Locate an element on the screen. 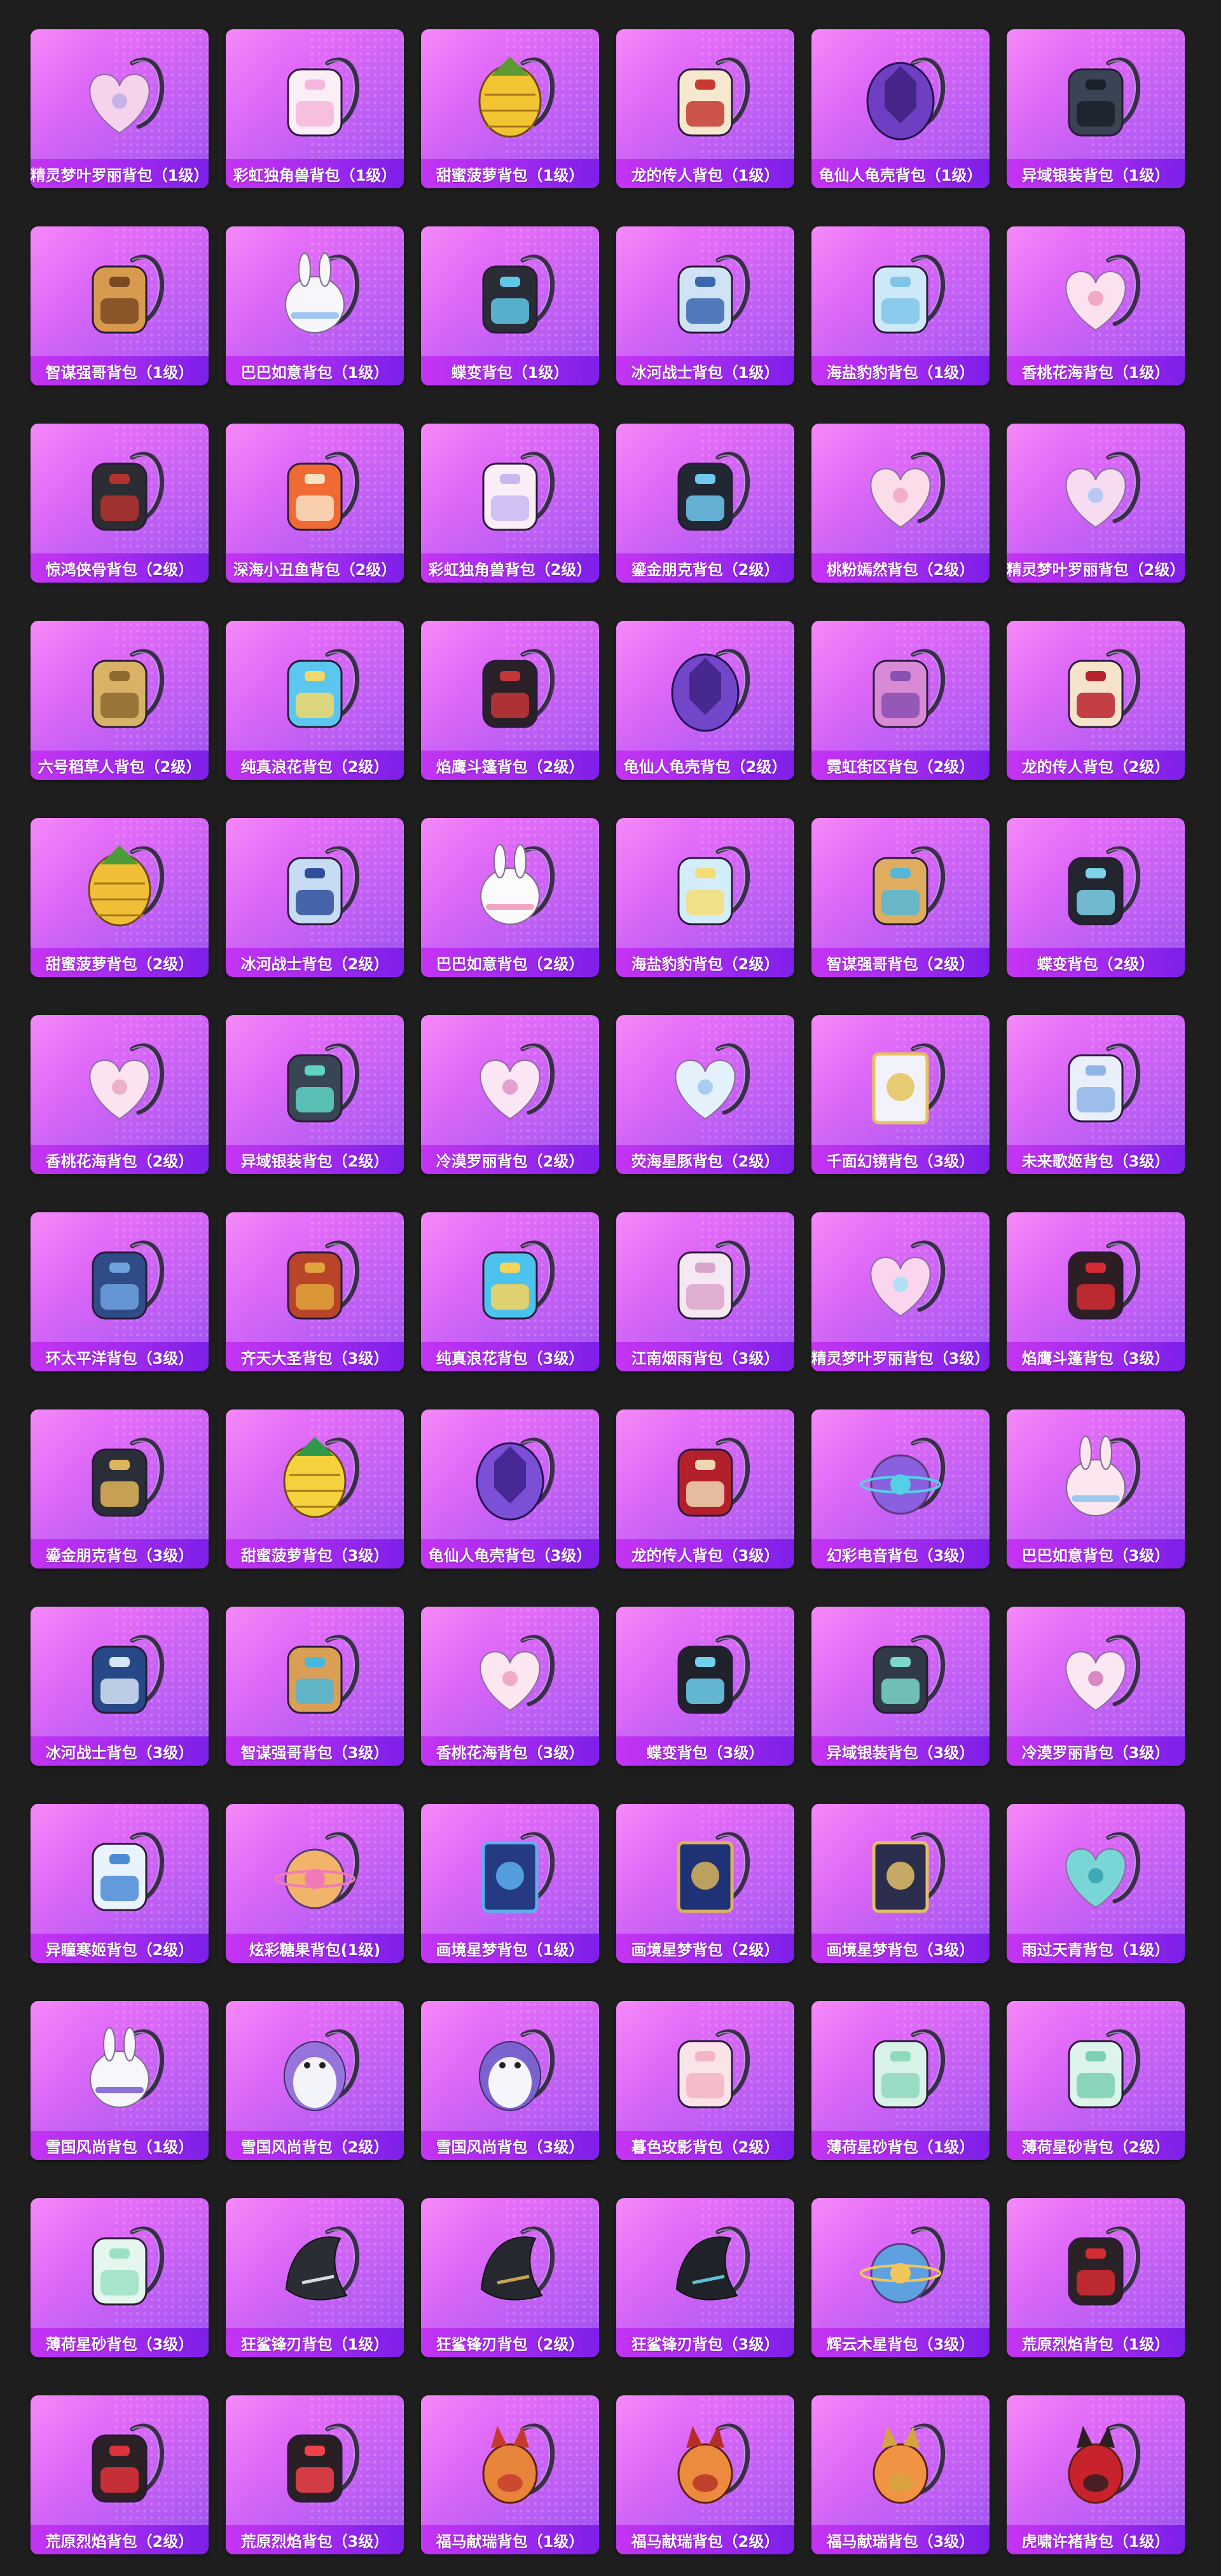 The width and height of the screenshot is (1221, 2576). backpack-card: 香桃花海背包（2级） is located at coordinates (120, 1094).